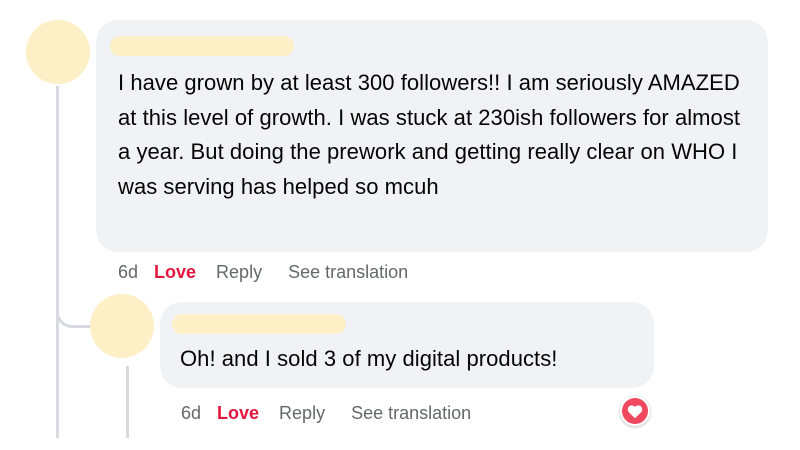 The height and width of the screenshot is (450, 800). Describe the element at coordinates (128, 272) in the screenshot. I see `comment-timestamp: 6d` at that location.